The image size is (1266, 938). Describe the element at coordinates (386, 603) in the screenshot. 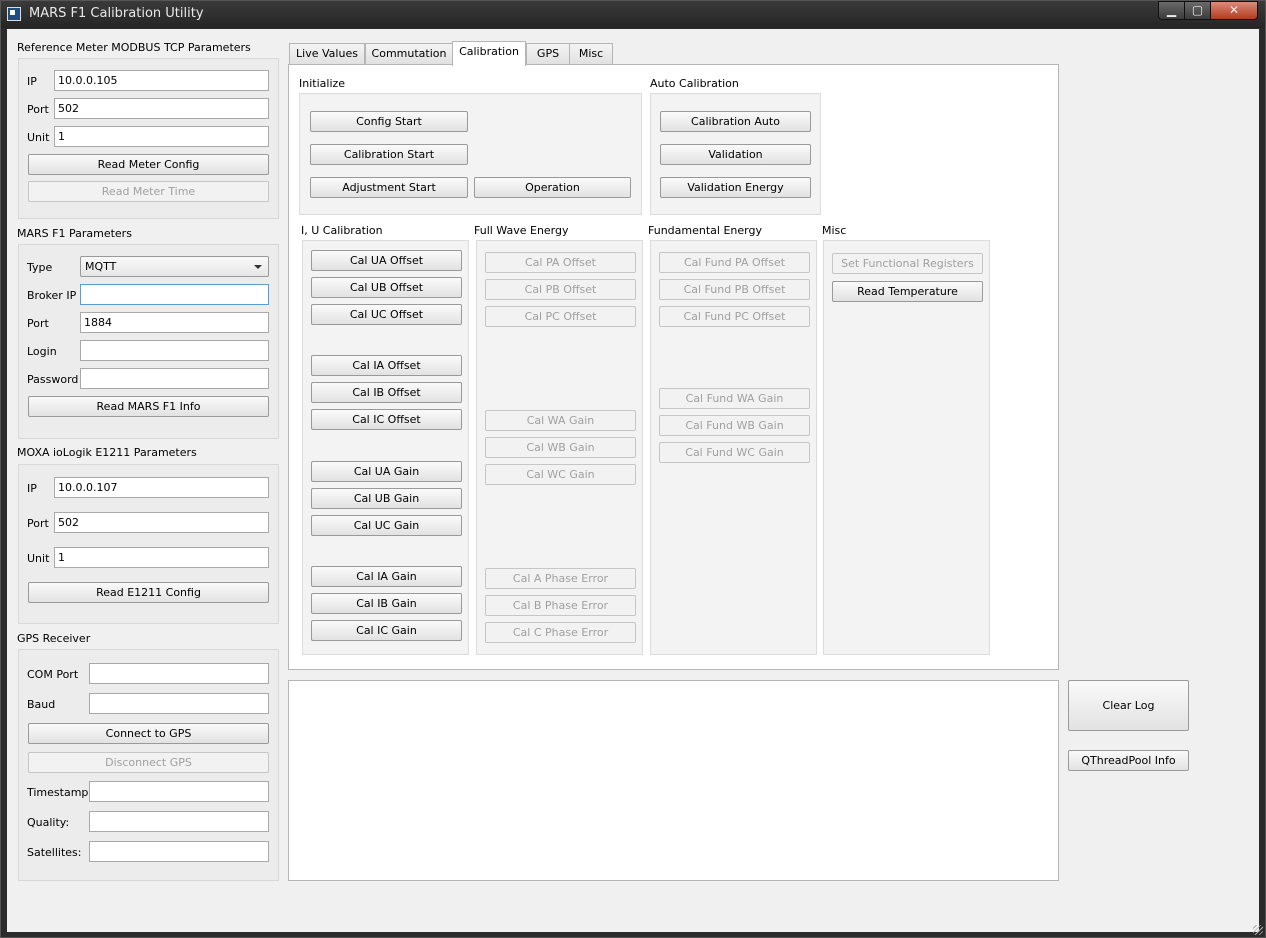

I see `cal-ib-gain-button: Cal IB Gain` at that location.